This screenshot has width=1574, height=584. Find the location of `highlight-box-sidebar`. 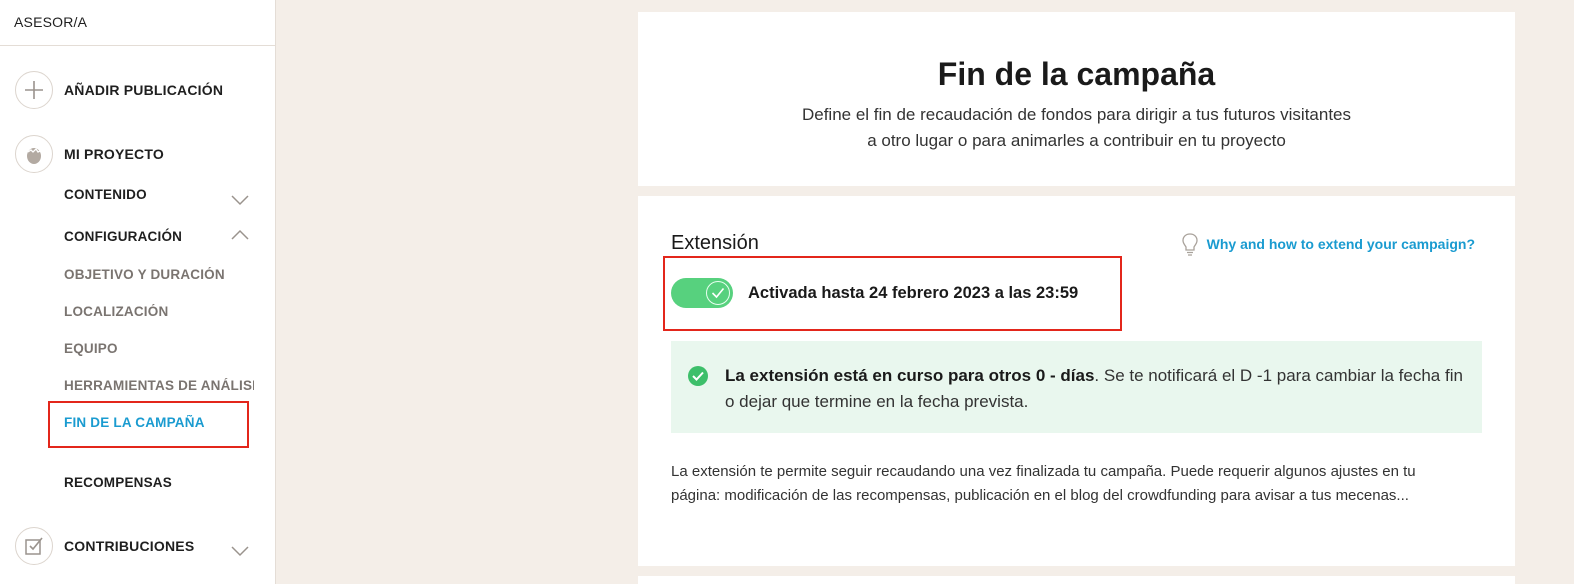

highlight-box-sidebar is located at coordinates (148, 424).